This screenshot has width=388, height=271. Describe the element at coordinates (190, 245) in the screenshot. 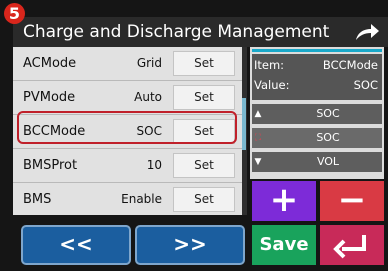

I see `next-page-button: >>` at that location.